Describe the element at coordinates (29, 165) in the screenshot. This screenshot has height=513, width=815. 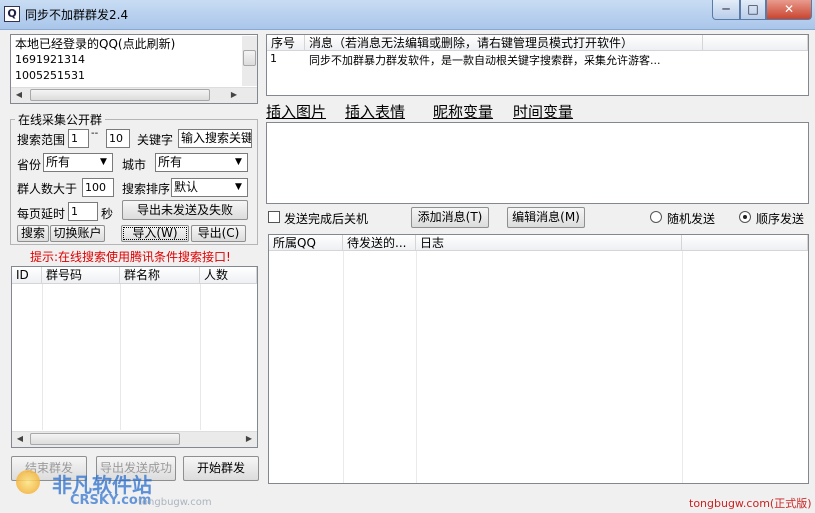
I see `province-label: 省份` at that location.